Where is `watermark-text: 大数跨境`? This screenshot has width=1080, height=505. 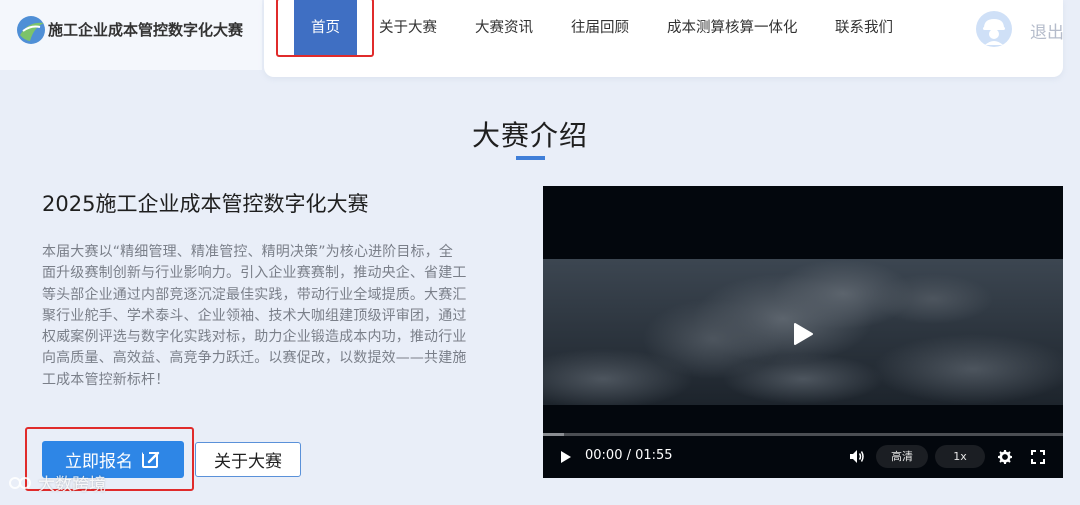
watermark-text: 大数跨境 is located at coordinates (72, 485).